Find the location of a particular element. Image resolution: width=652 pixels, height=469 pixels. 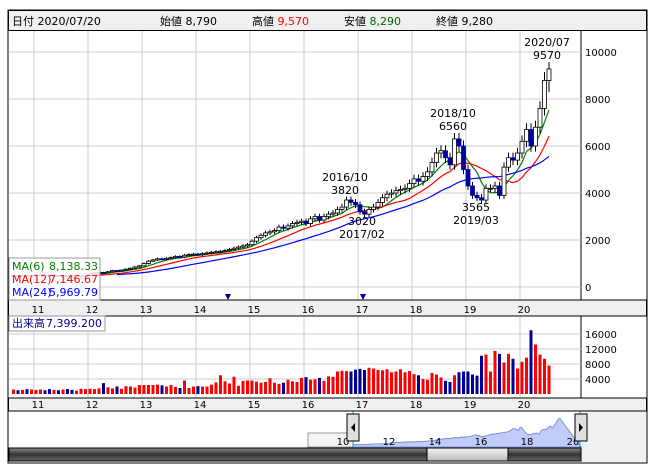

legend-ma6-value: 8,138.33 is located at coordinates (73, 266).